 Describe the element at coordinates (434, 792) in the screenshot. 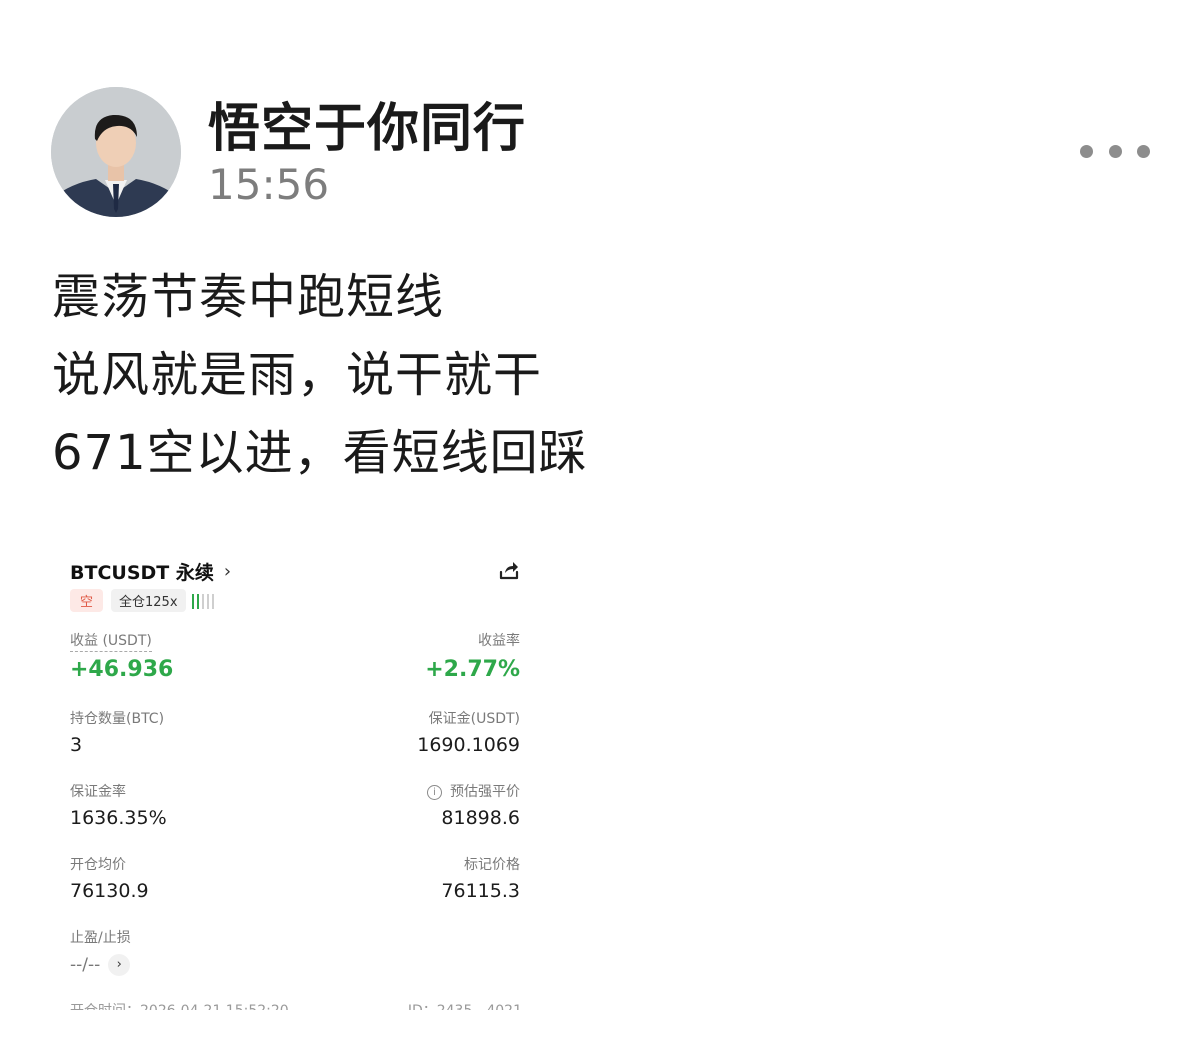

I see `info-icon: i` at that location.